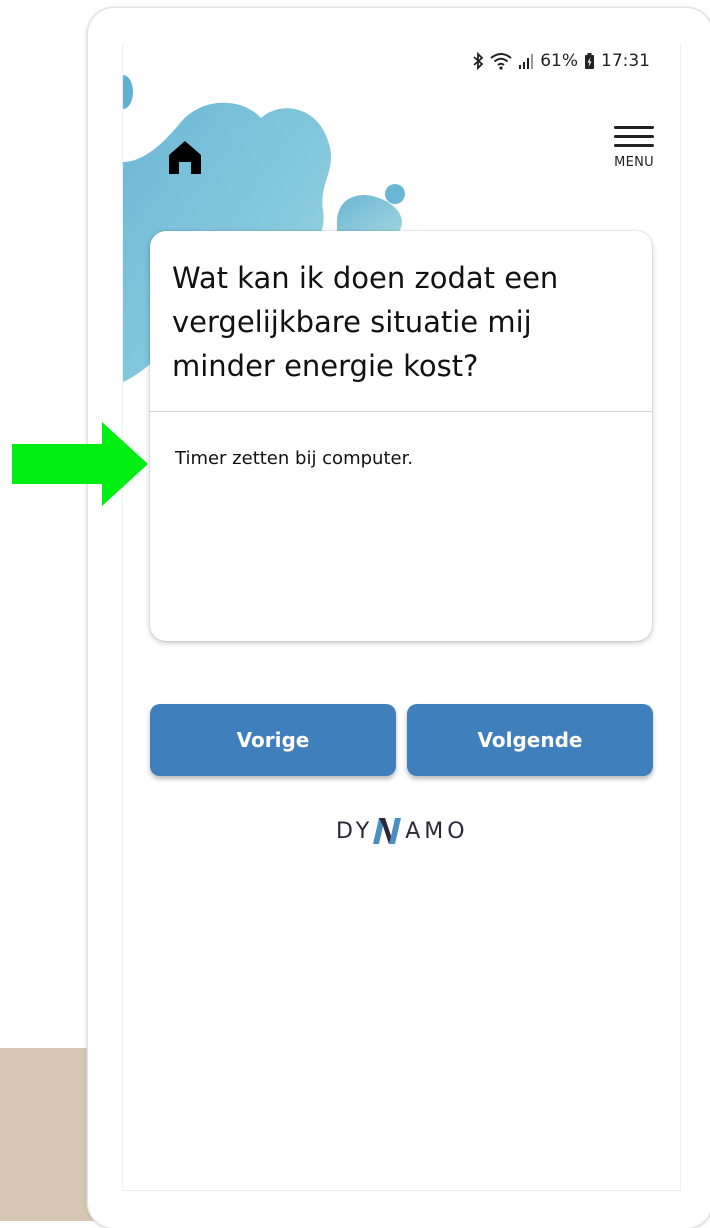 This screenshot has width=710, height=1228. What do you see at coordinates (185, 157) in the screenshot?
I see `home-icon` at bounding box center [185, 157].